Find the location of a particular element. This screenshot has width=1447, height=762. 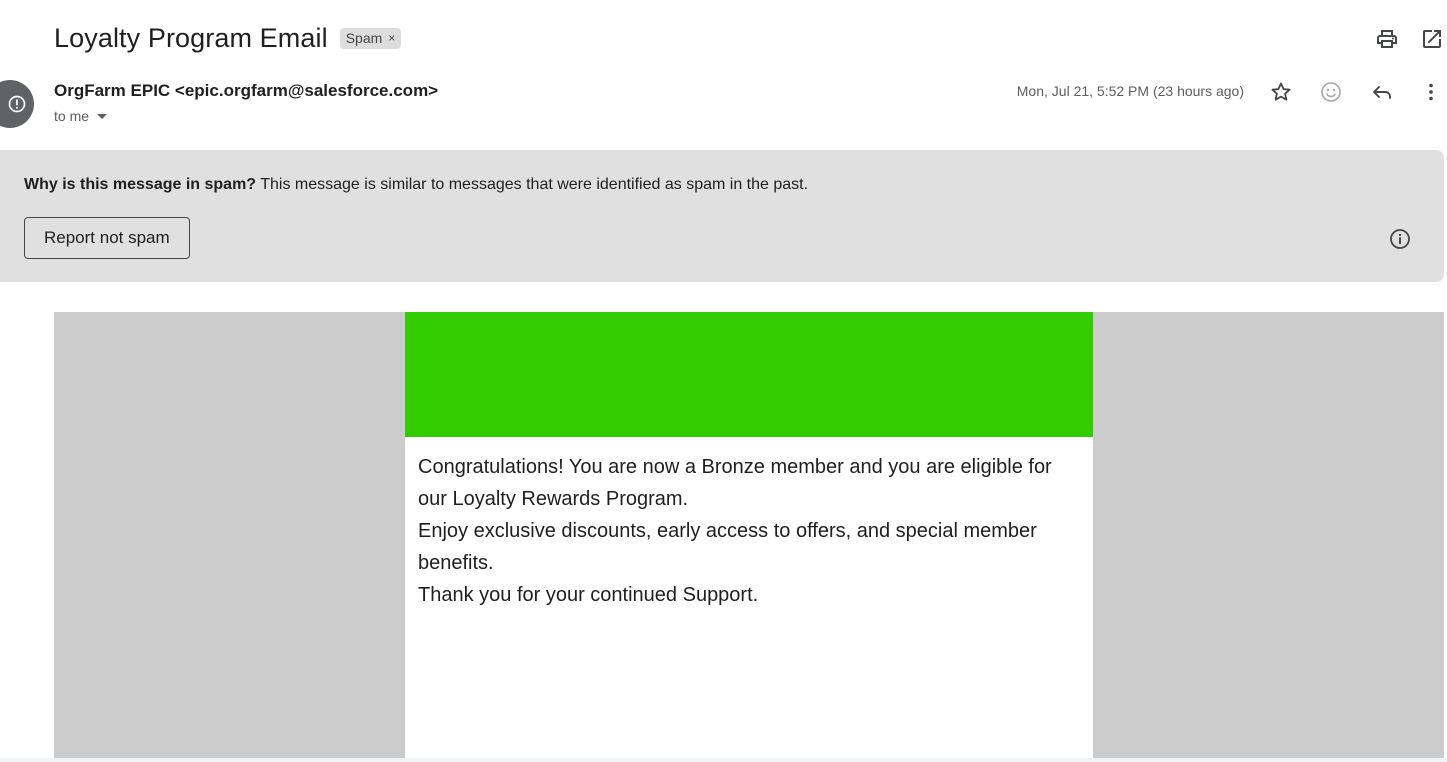

email-subject: Loyalty Program Email is located at coordinates (191, 37).